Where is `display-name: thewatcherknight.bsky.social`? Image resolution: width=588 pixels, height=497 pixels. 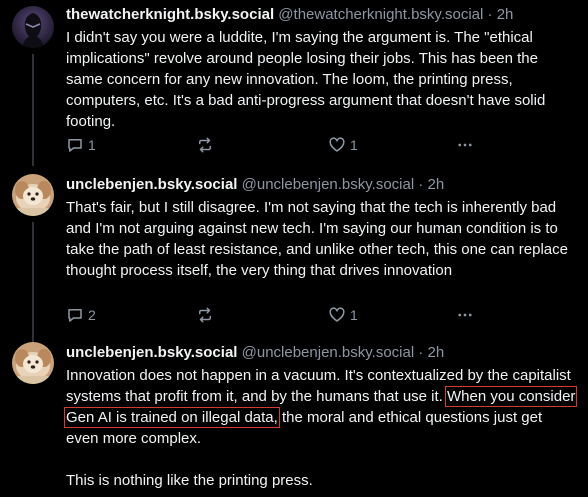 display-name: thewatcherknight.bsky.social is located at coordinates (170, 14).